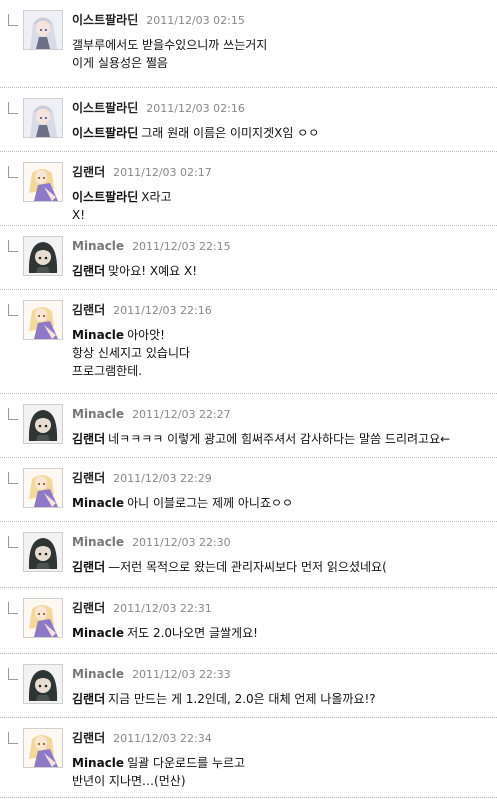  I want to click on comment-text: 아아앗!, so click(146, 335).